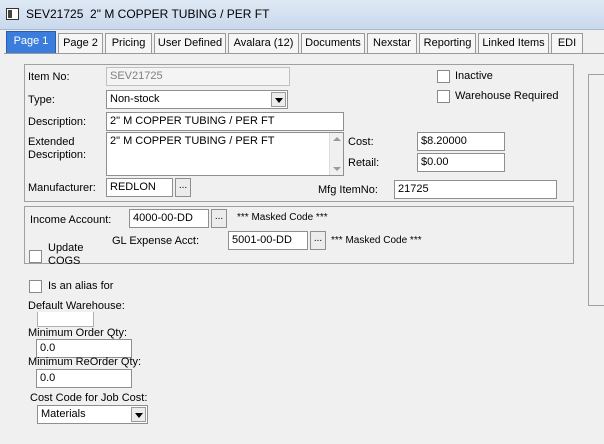 This screenshot has width=604, height=444. I want to click on income-account-label: Income Account:, so click(71, 220).